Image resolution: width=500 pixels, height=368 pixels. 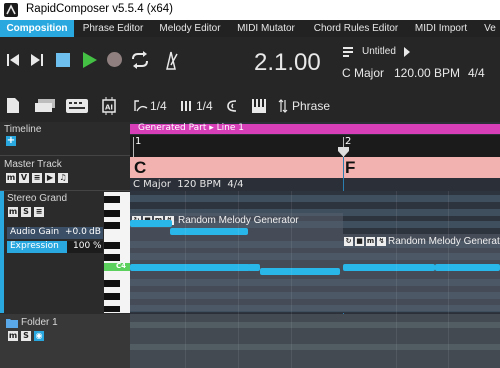 What do you see at coordinates (363, 73) in the screenshot?
I see `key-display: C Major` at bounding box center [363, 73].